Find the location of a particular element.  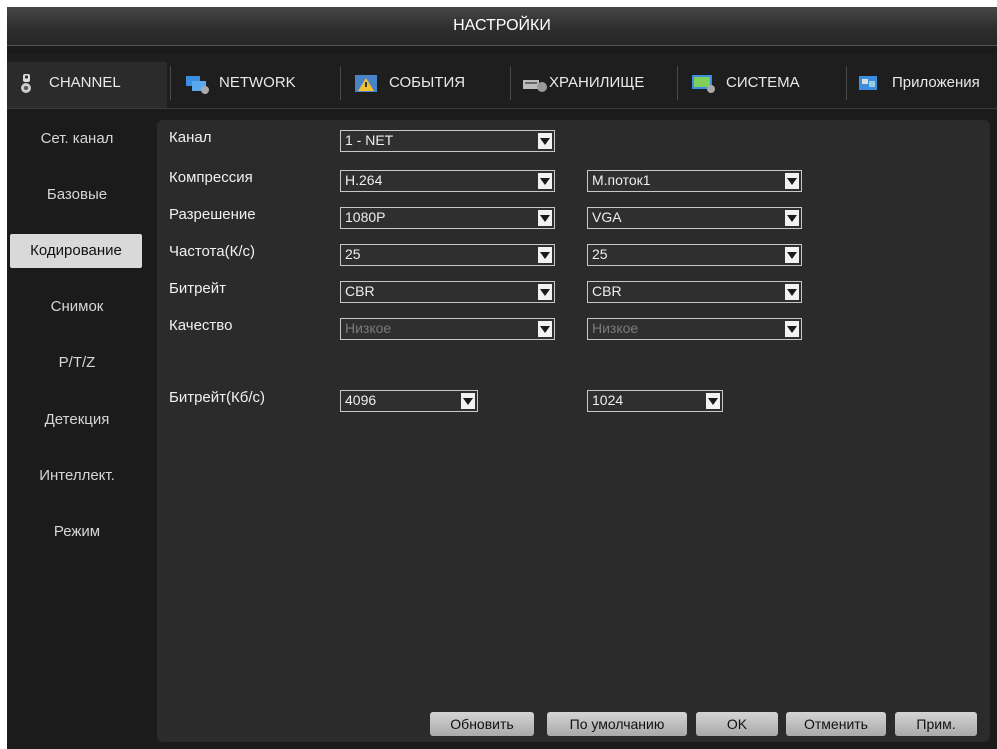

bitrate-kbps-main-value: 4096 is located at coordinates (361, 400).